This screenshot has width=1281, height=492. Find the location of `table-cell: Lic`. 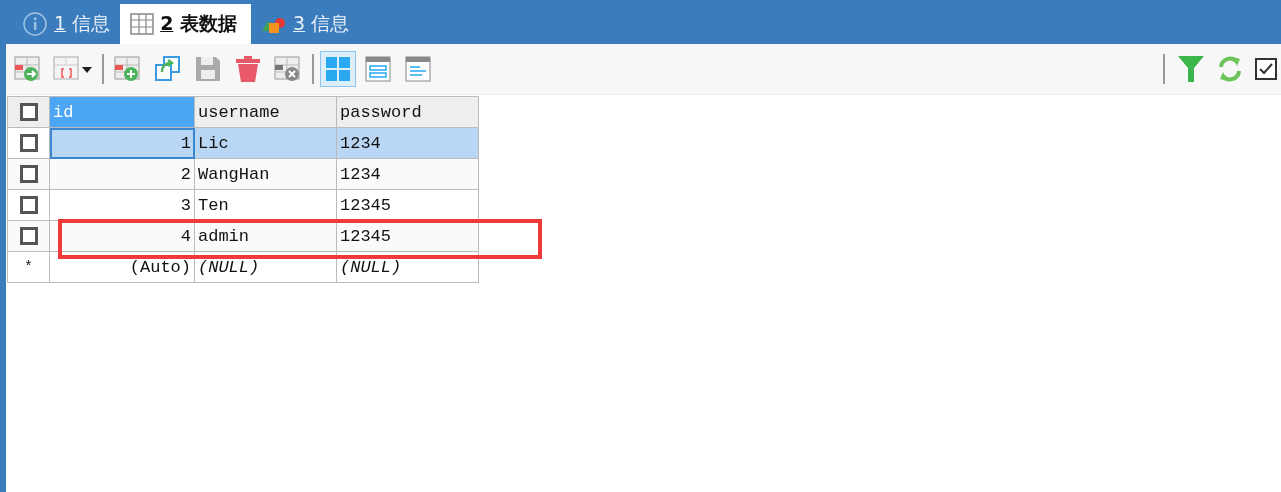

table-cell: Lic is located at coordinates (266, 143).